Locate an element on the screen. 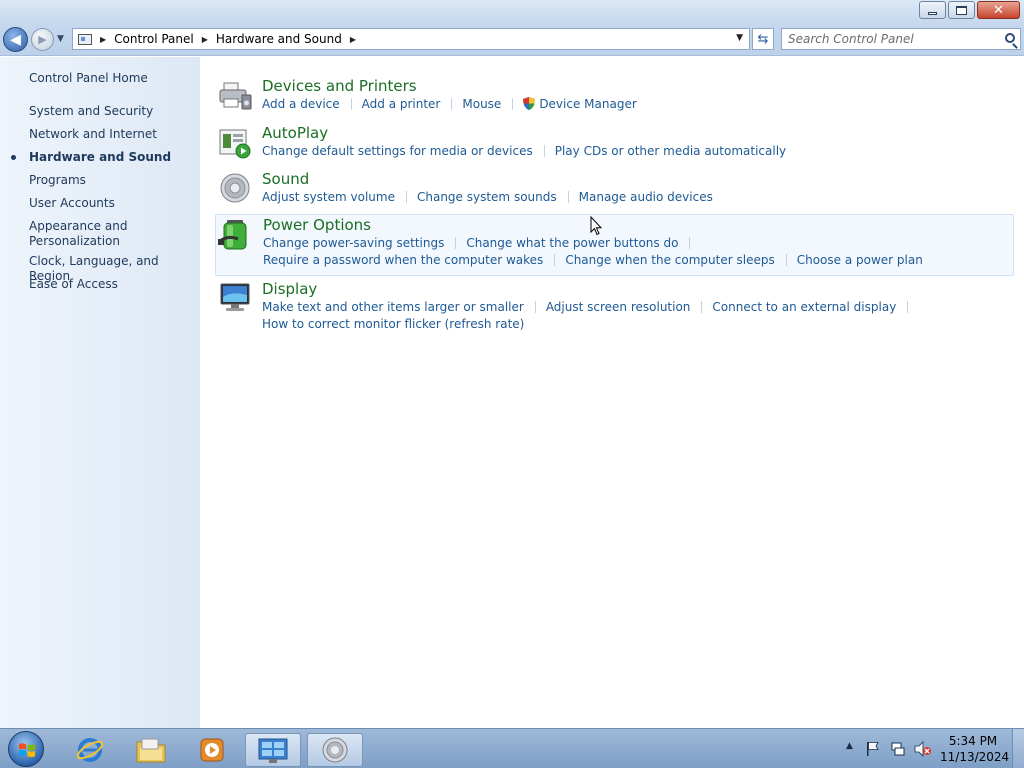  link-change-sleep-time: Change when the computer sleeps is located at coordinates (669, 260).